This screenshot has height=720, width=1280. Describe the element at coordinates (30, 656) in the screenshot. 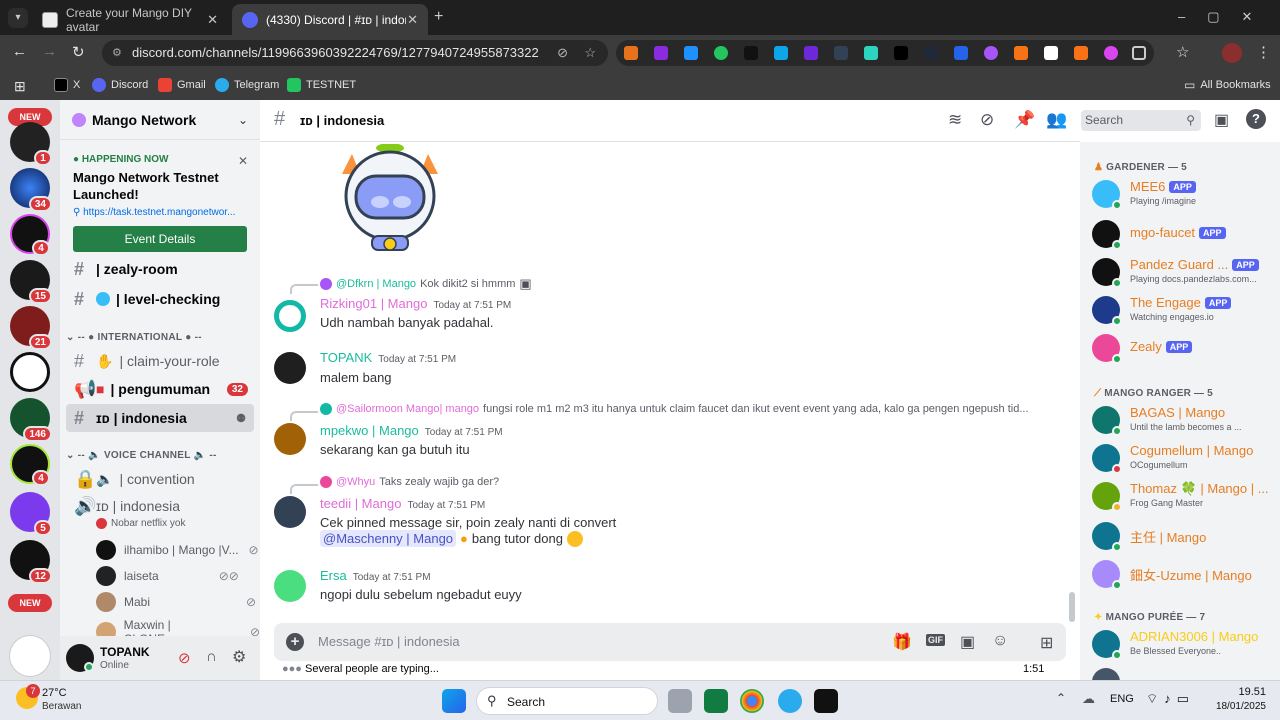

I see `discover-icon` at that location.